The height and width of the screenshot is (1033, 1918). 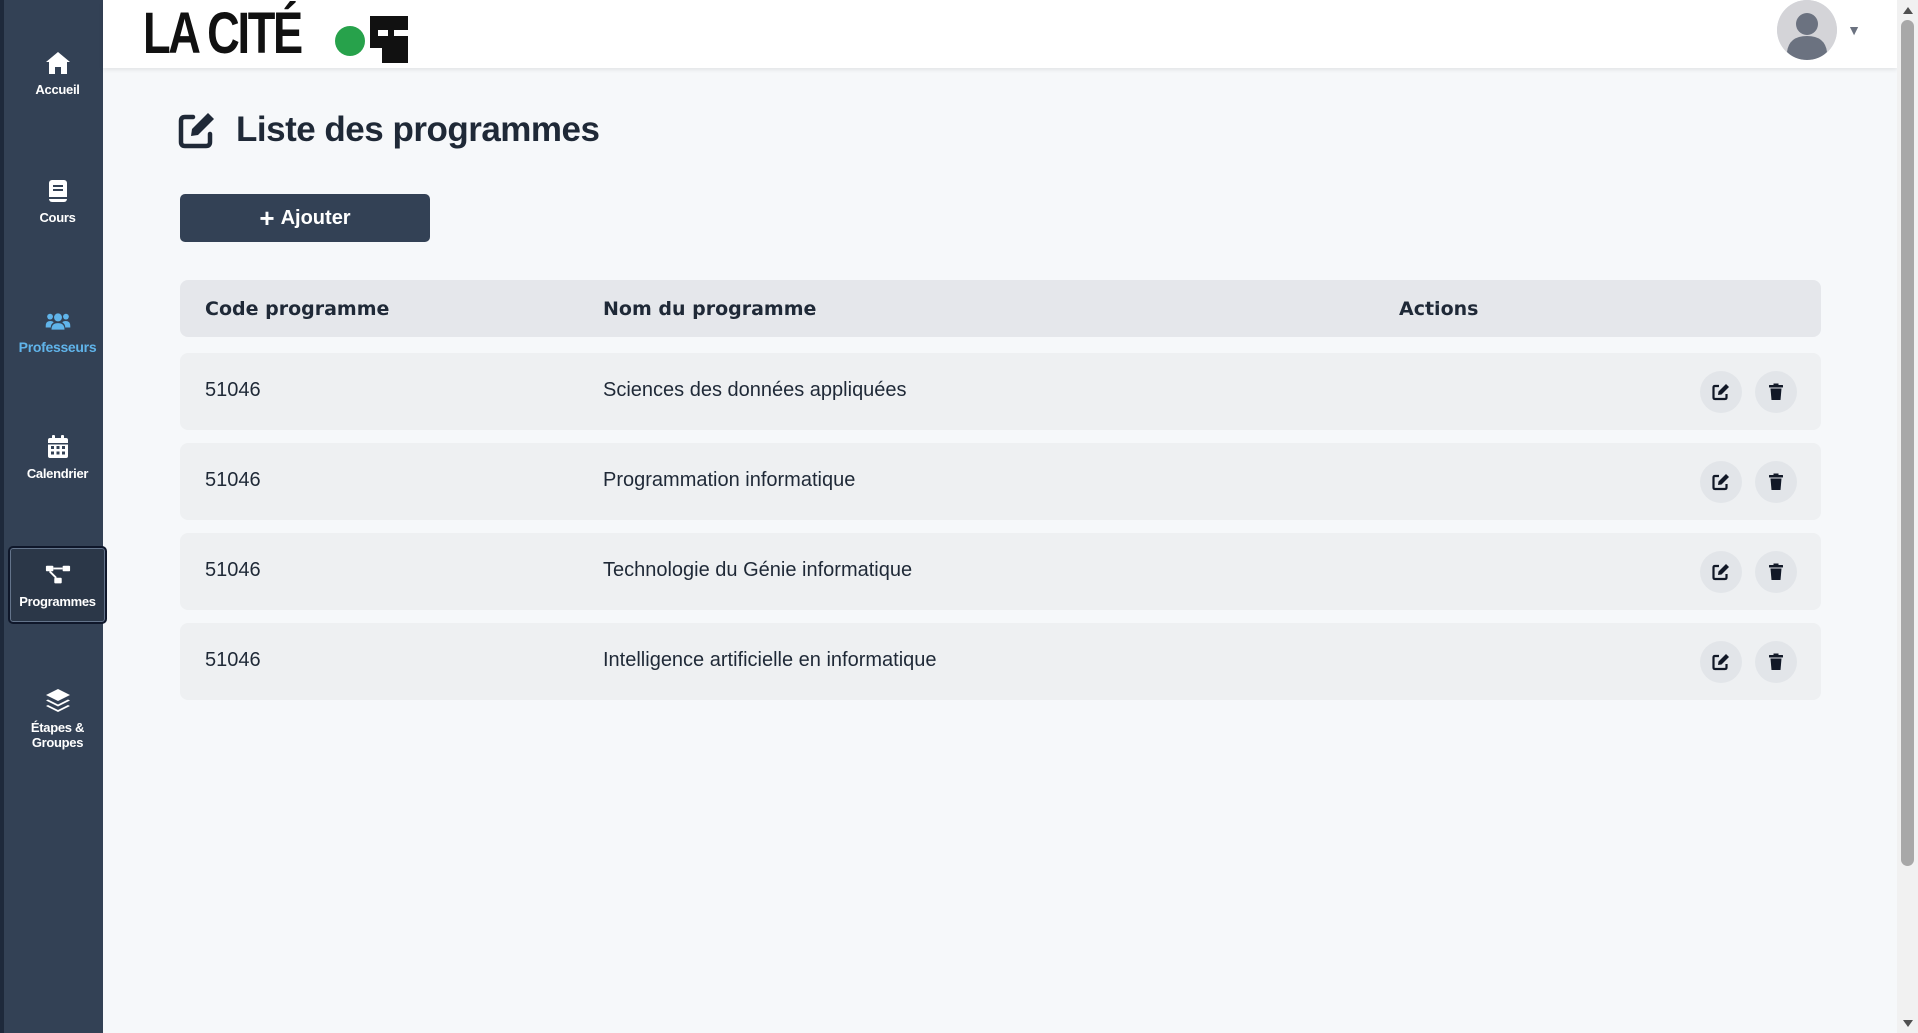 I want to click on sidebar-item-label: Professeurs, so click(x=57, y=346).